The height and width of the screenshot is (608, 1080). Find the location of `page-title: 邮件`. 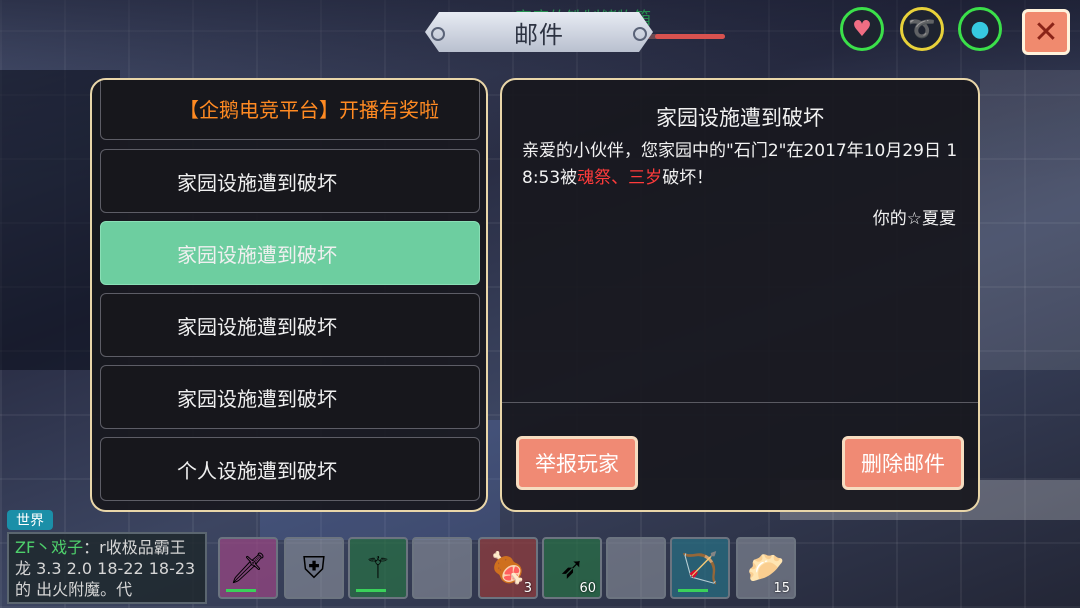

page-title: 邮件 is located at coordinates (539, 34).